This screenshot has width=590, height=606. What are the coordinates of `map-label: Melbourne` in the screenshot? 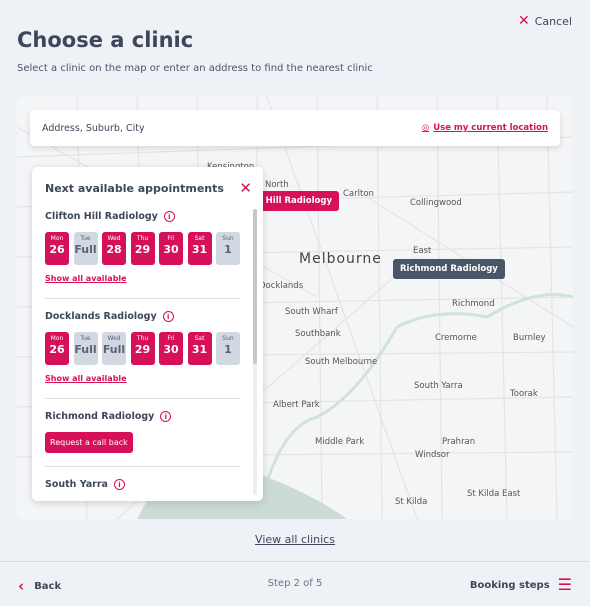 It's located at (340, 259).